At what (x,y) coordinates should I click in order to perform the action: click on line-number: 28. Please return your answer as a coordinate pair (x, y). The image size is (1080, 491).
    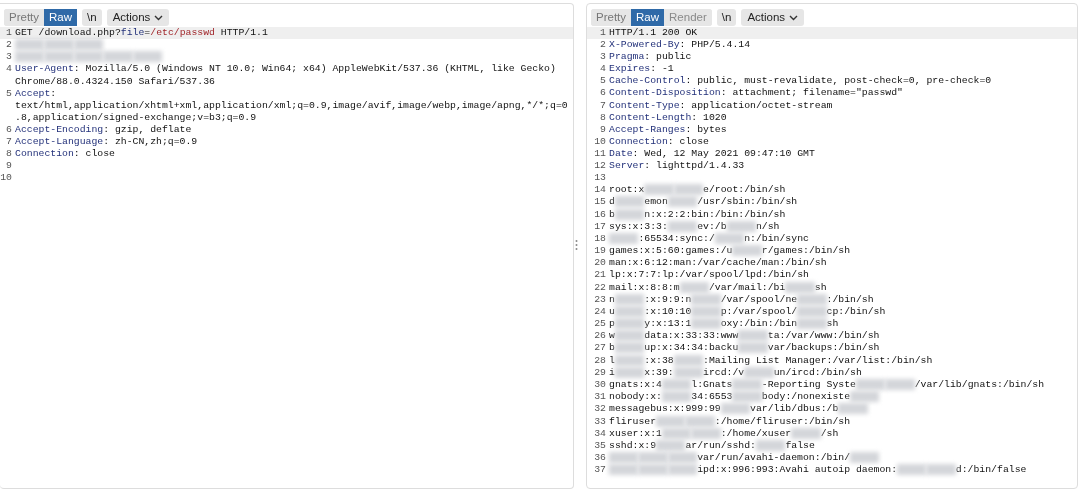
    Looking at the image, I should click on (600, 360).